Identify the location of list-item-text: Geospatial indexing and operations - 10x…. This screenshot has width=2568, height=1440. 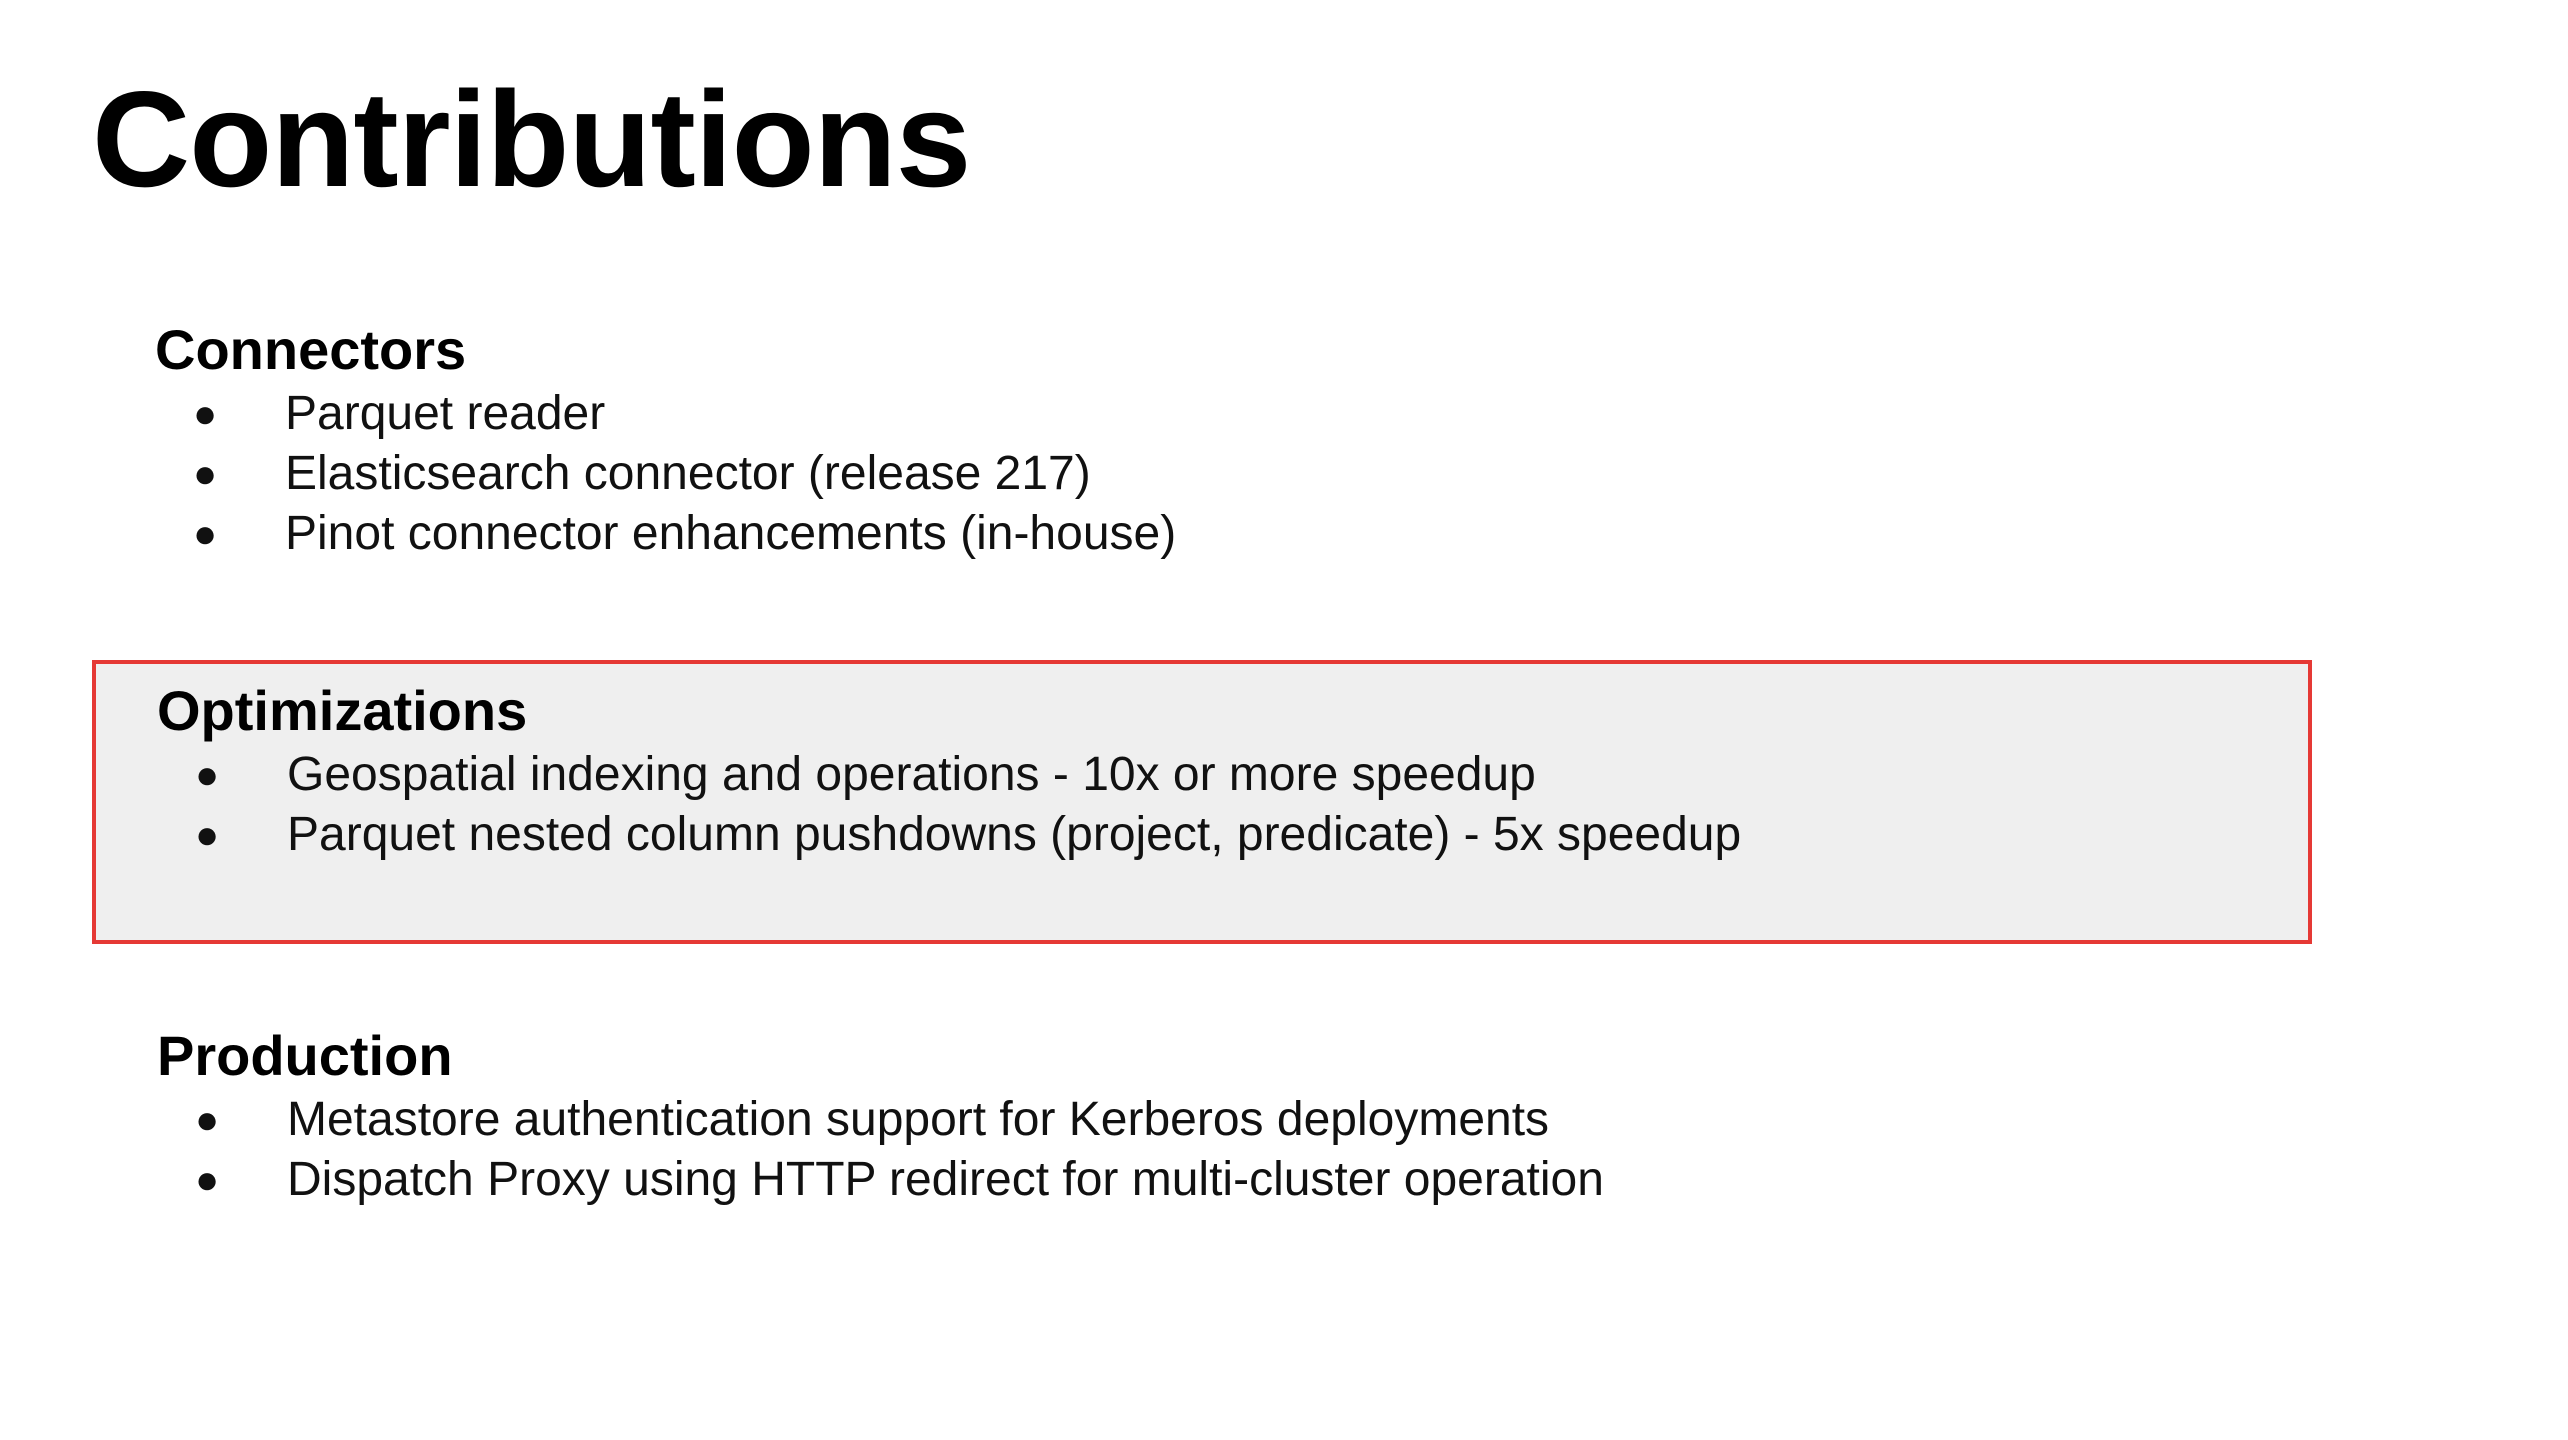
(911, 774).